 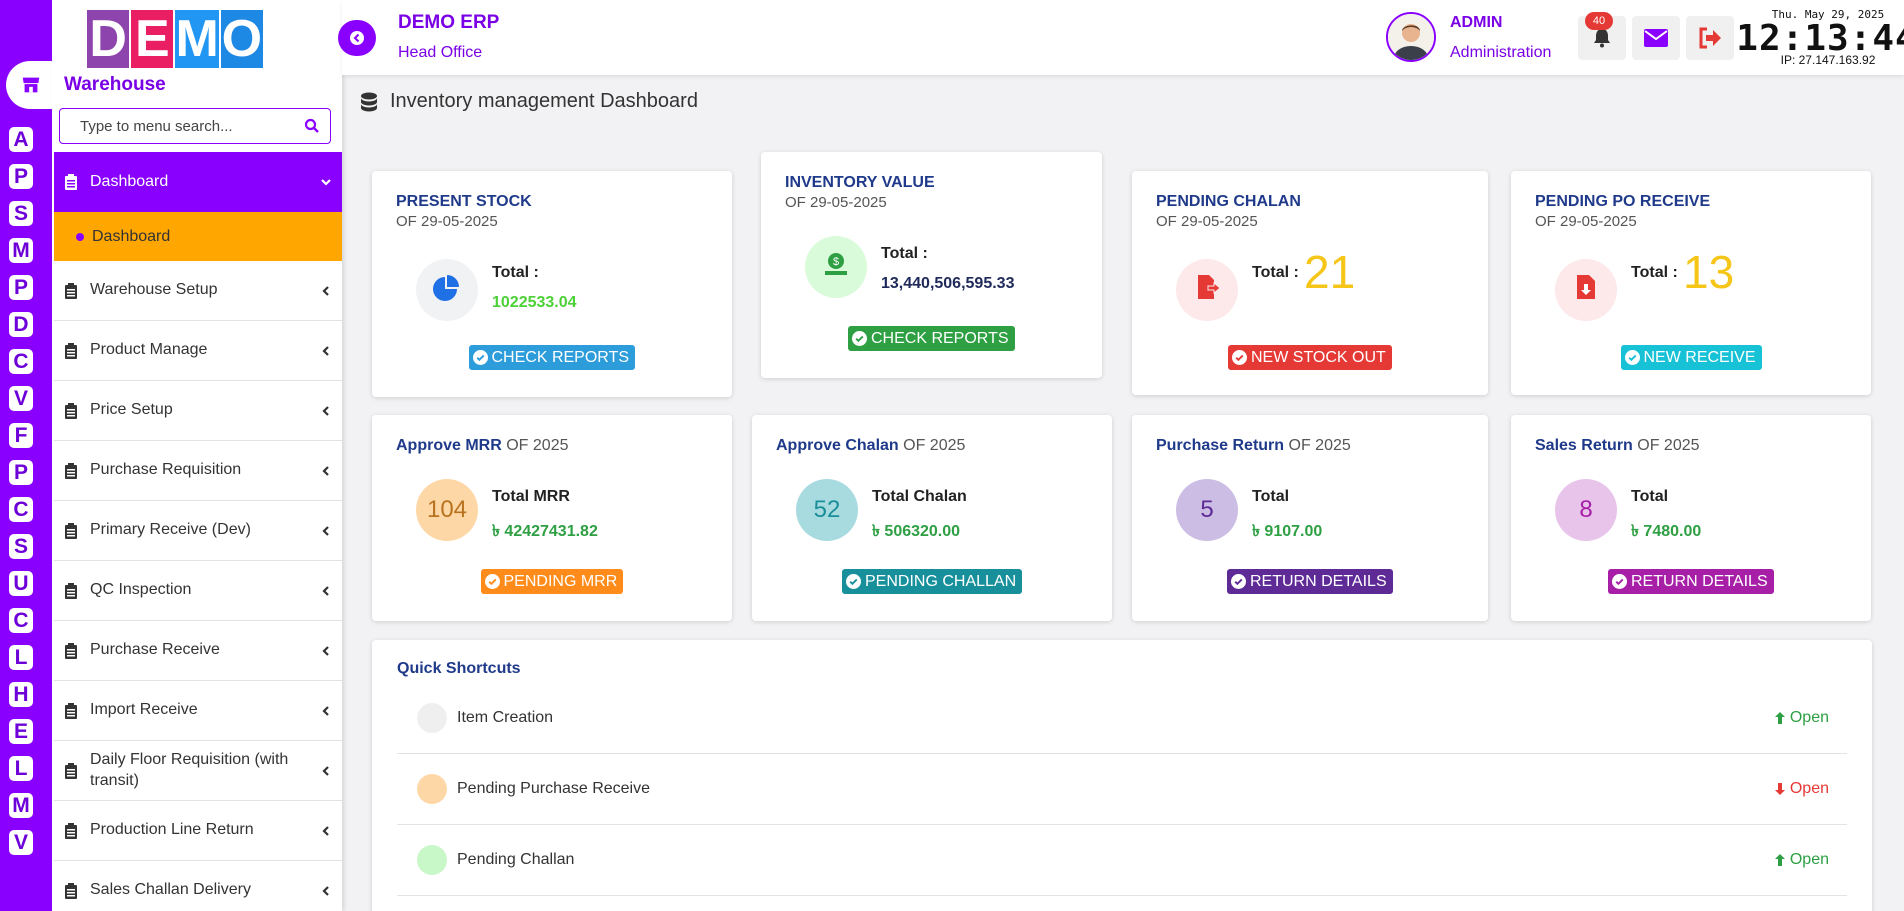 I want to click on sidebar-item: Purchase Receive, so click(x=198, y=651).